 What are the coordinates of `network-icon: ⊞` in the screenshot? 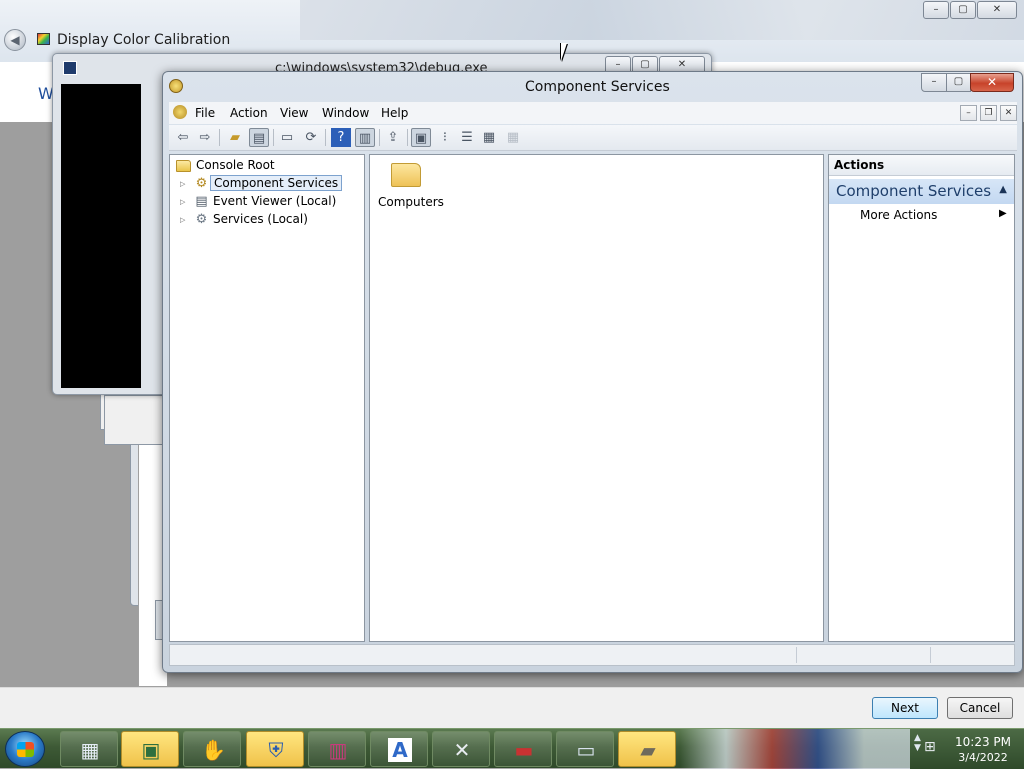 It's located at (930, 747).